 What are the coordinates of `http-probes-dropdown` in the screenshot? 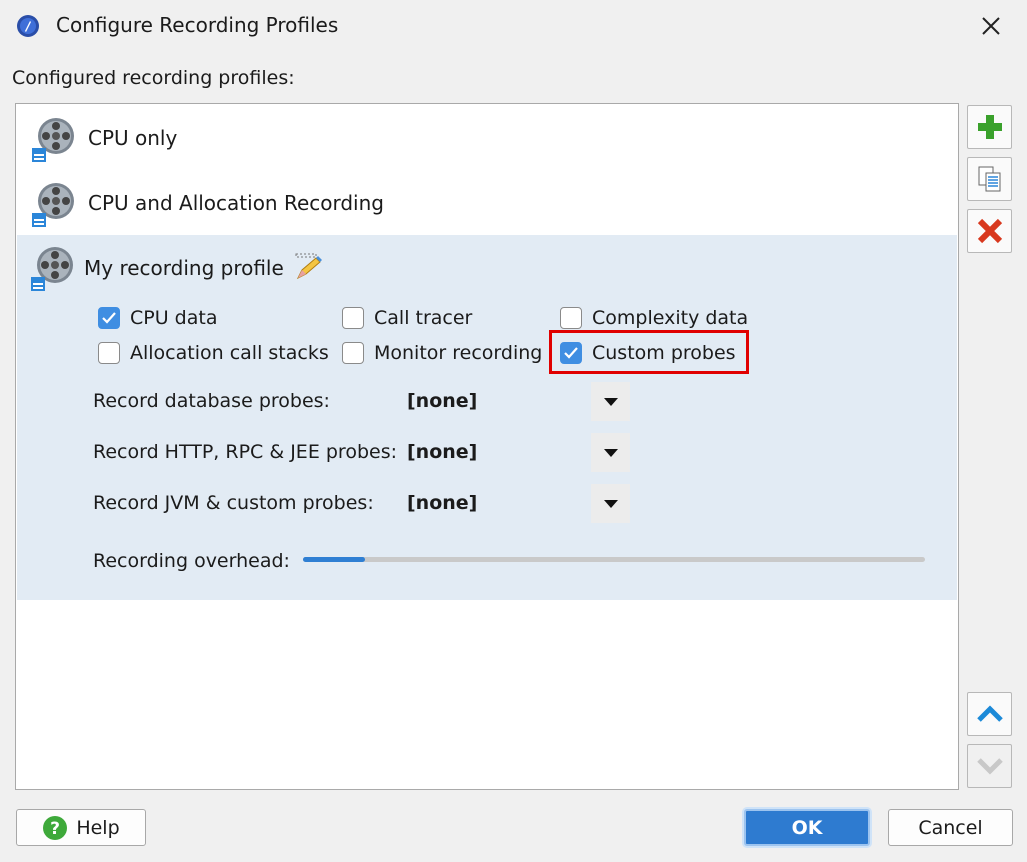 It's located at (610, 452).